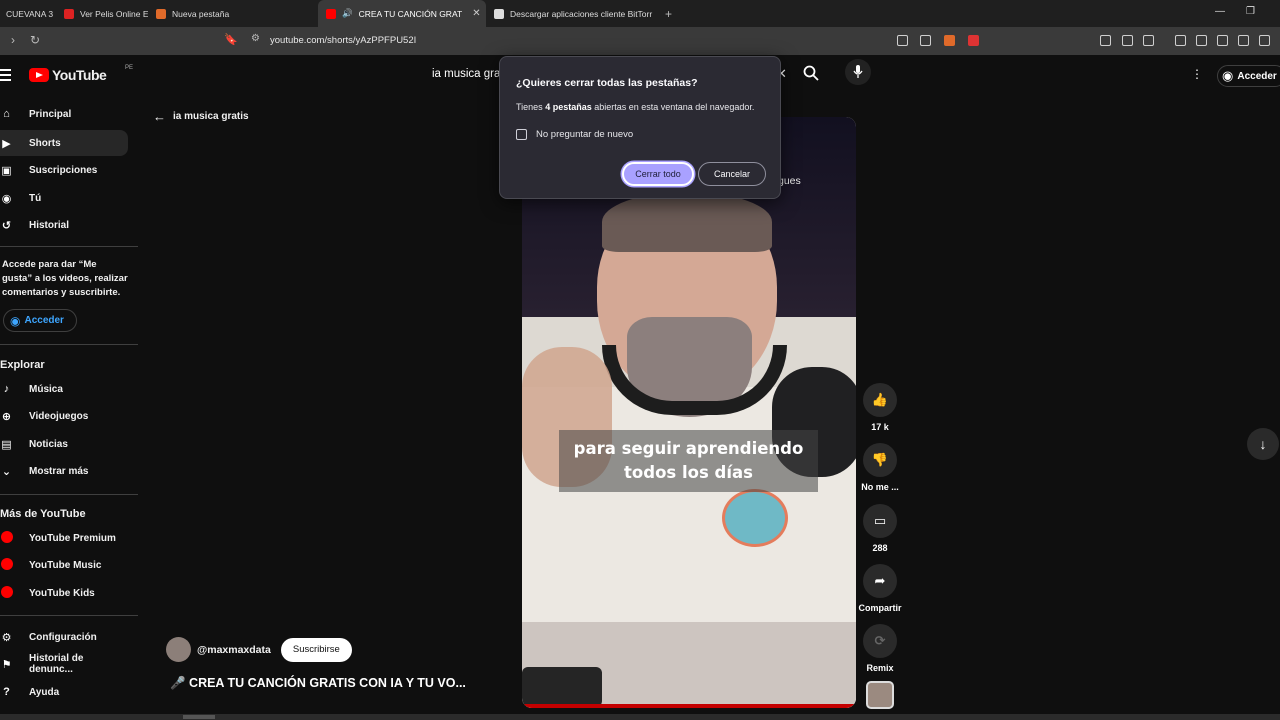  What do you see at coordinates (347, 13) in the screenshot?
I see `speaker-icon: 🔊` at bounding box center [347, 13].